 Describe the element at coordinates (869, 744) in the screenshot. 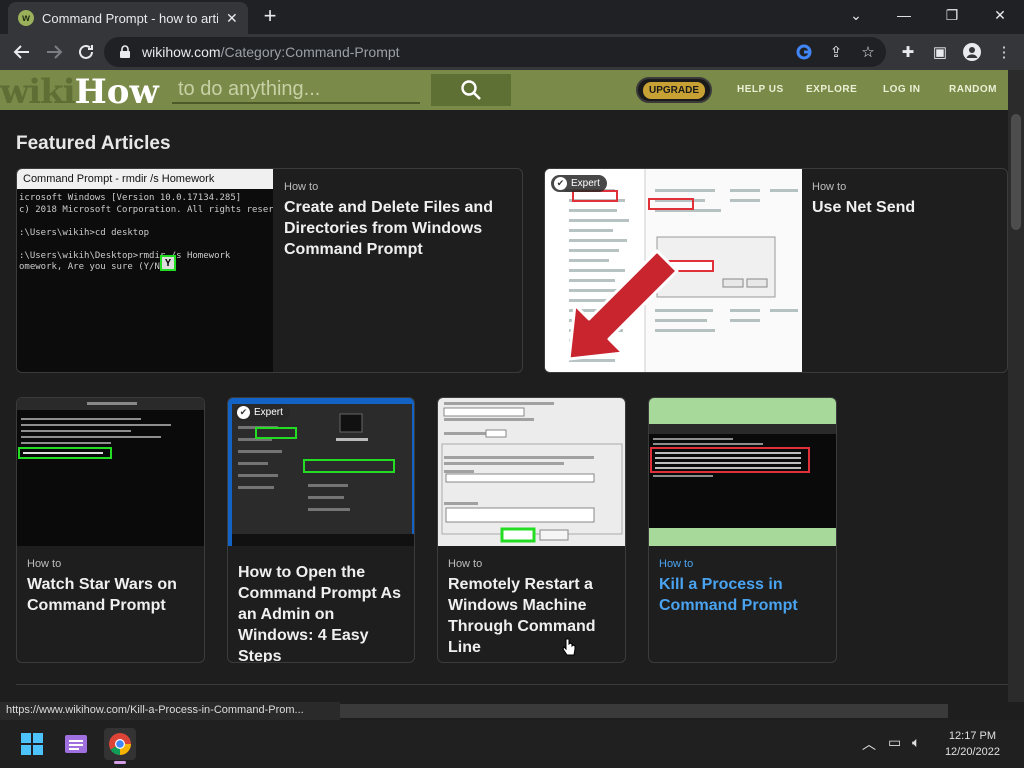

I see `chevron-up-icon: ︿` at that location.